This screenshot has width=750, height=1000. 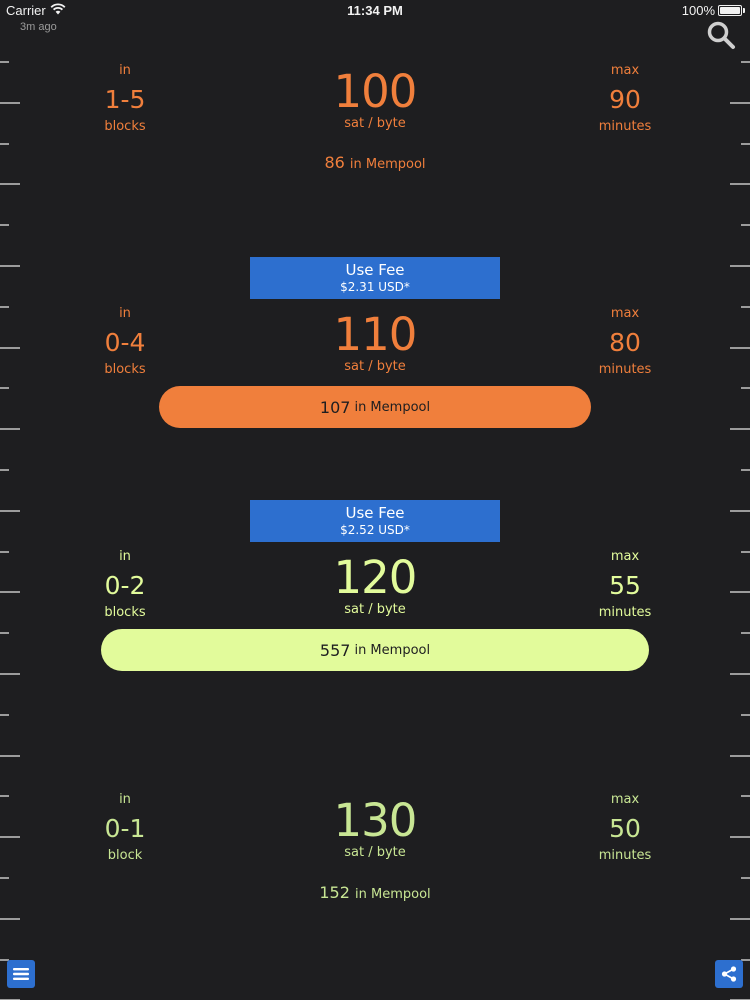 I want to click on menu-button, so click(x=21, y=974).